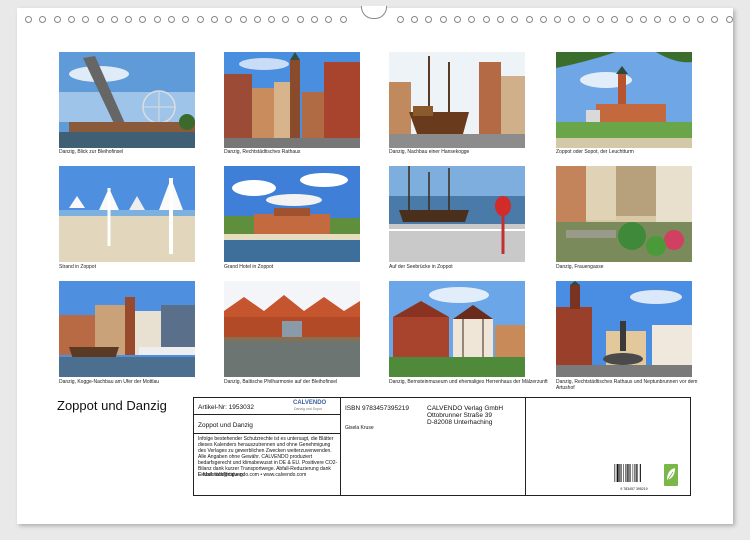 This screenshot has height=540, width=750. I want to click on photo-gdansk-town-hall, so click(292, 100).